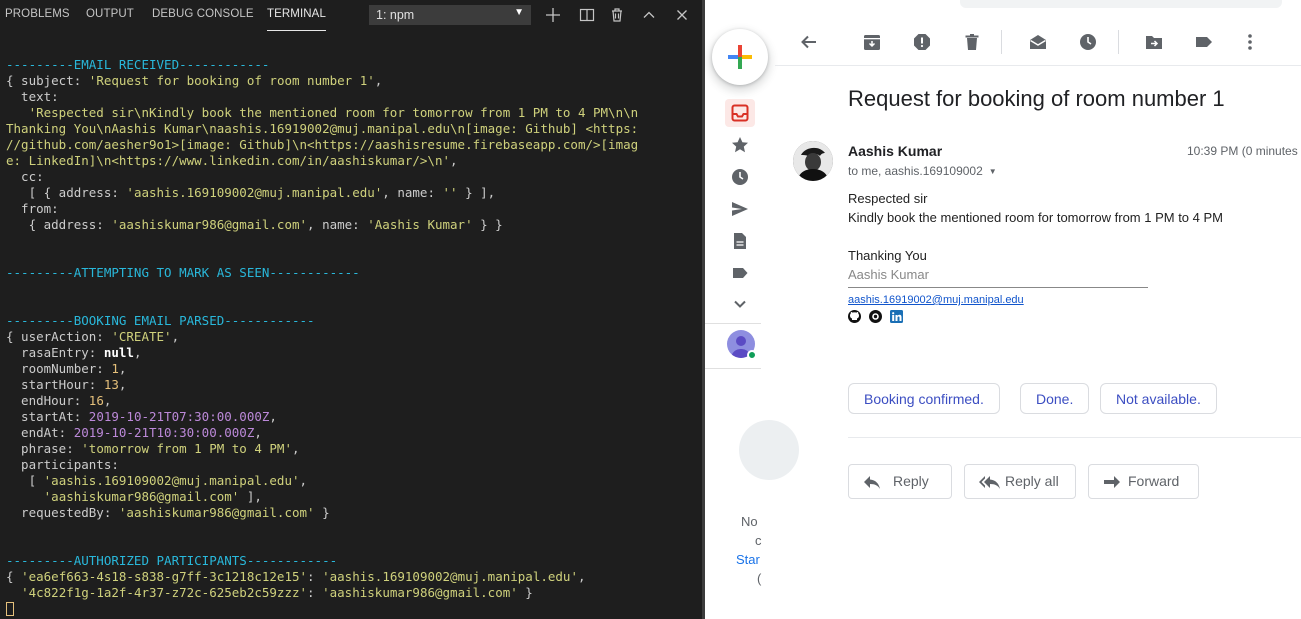  I want to click on terminal-text: '4c822f1g-1a2f-4r37-z72c-625eb2c59zzz', so click(164, 592).